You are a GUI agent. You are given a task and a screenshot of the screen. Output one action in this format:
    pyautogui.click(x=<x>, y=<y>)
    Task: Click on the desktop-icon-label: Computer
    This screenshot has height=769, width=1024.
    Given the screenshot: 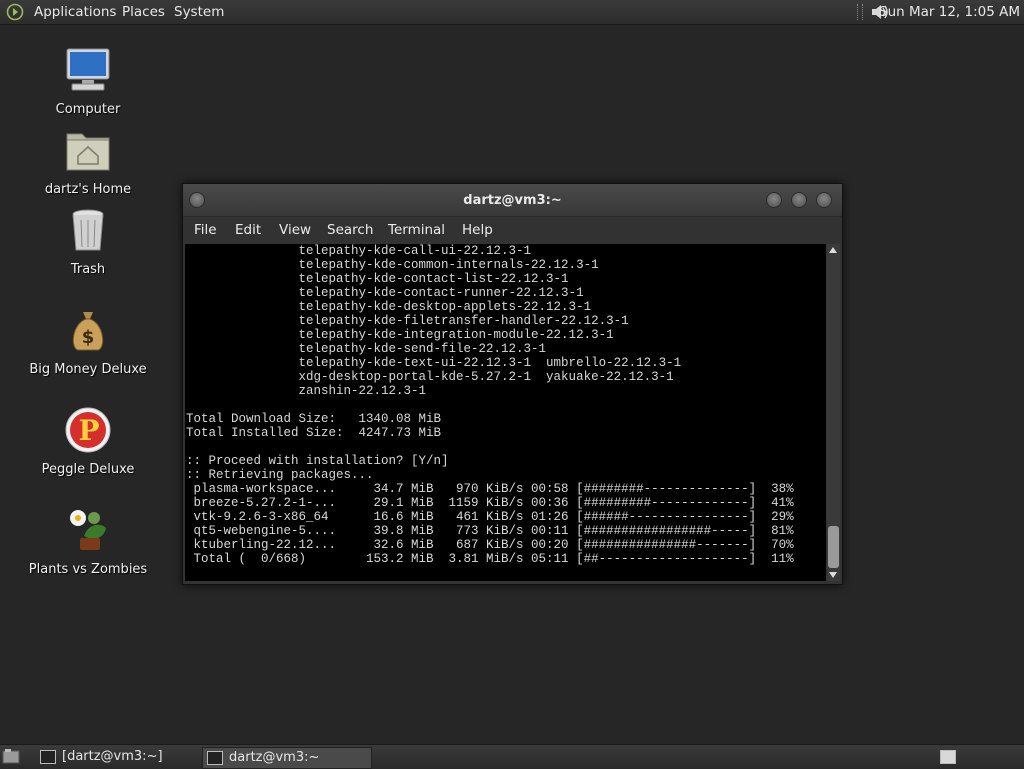 What is the action you would take?
    pyautogui.click(x=88, y=109)
    